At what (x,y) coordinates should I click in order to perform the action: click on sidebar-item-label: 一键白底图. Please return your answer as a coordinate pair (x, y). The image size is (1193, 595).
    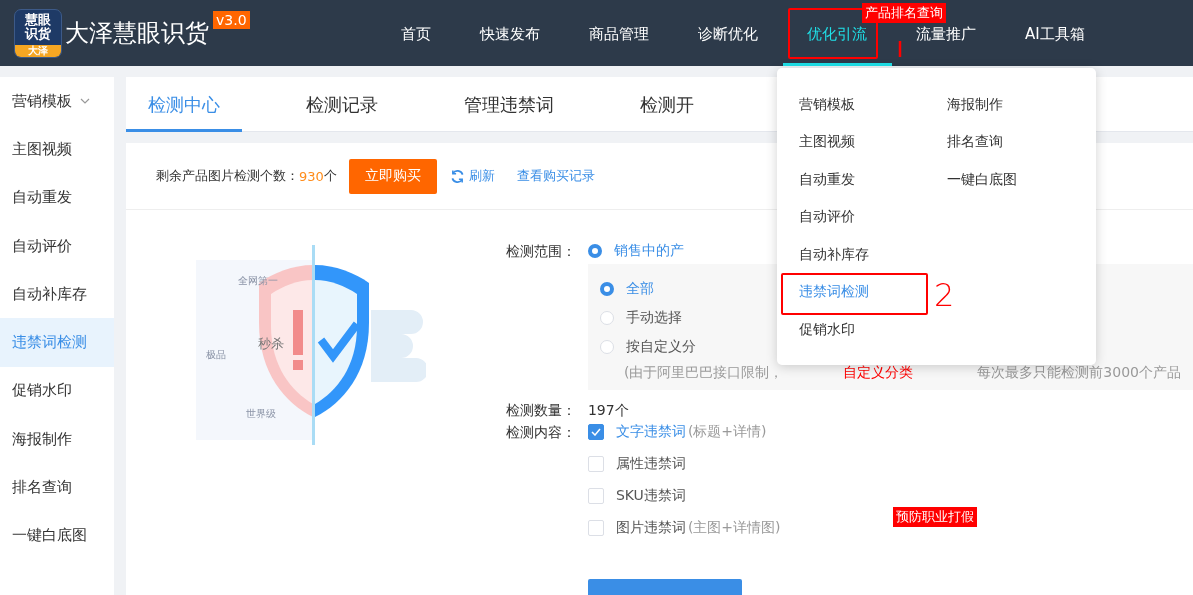
    Looking at the image, I should click on (49, 536).